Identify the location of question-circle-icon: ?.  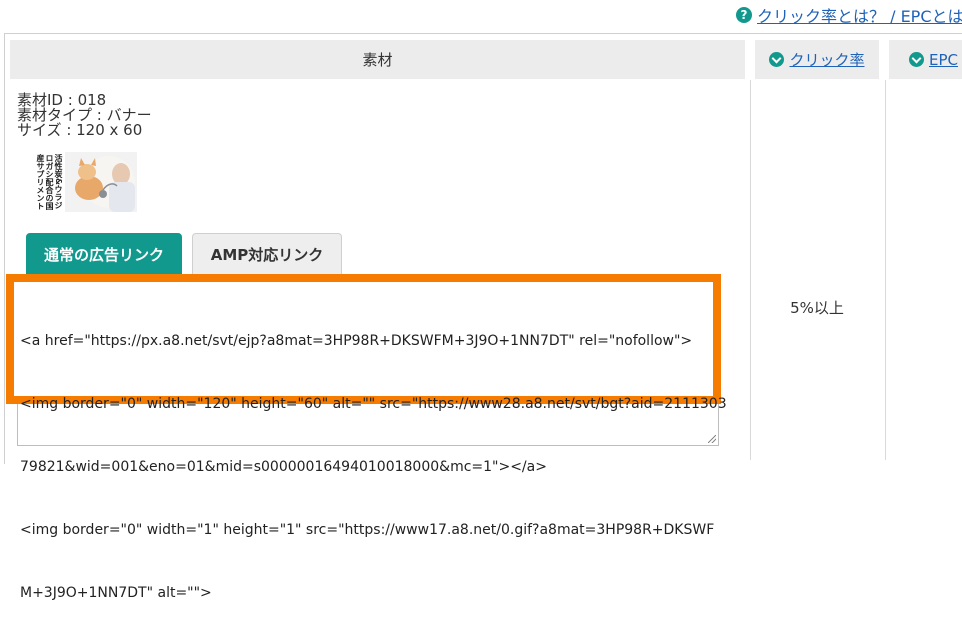
(744, 15).